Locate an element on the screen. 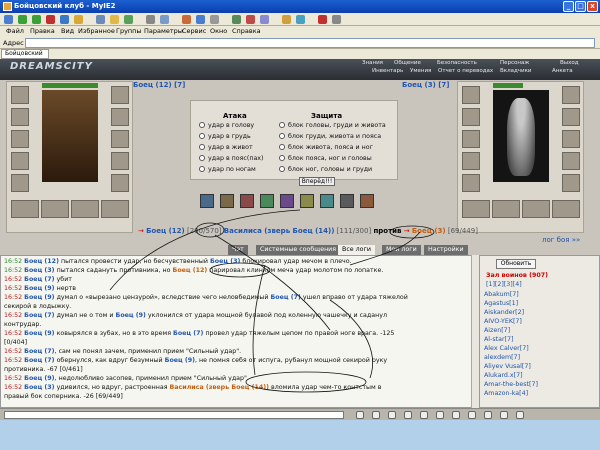 The width and height of the screenshot is (600, 450). pet-link: Василиса (зверь Боец (14)) is located at coordinates (279, 231).